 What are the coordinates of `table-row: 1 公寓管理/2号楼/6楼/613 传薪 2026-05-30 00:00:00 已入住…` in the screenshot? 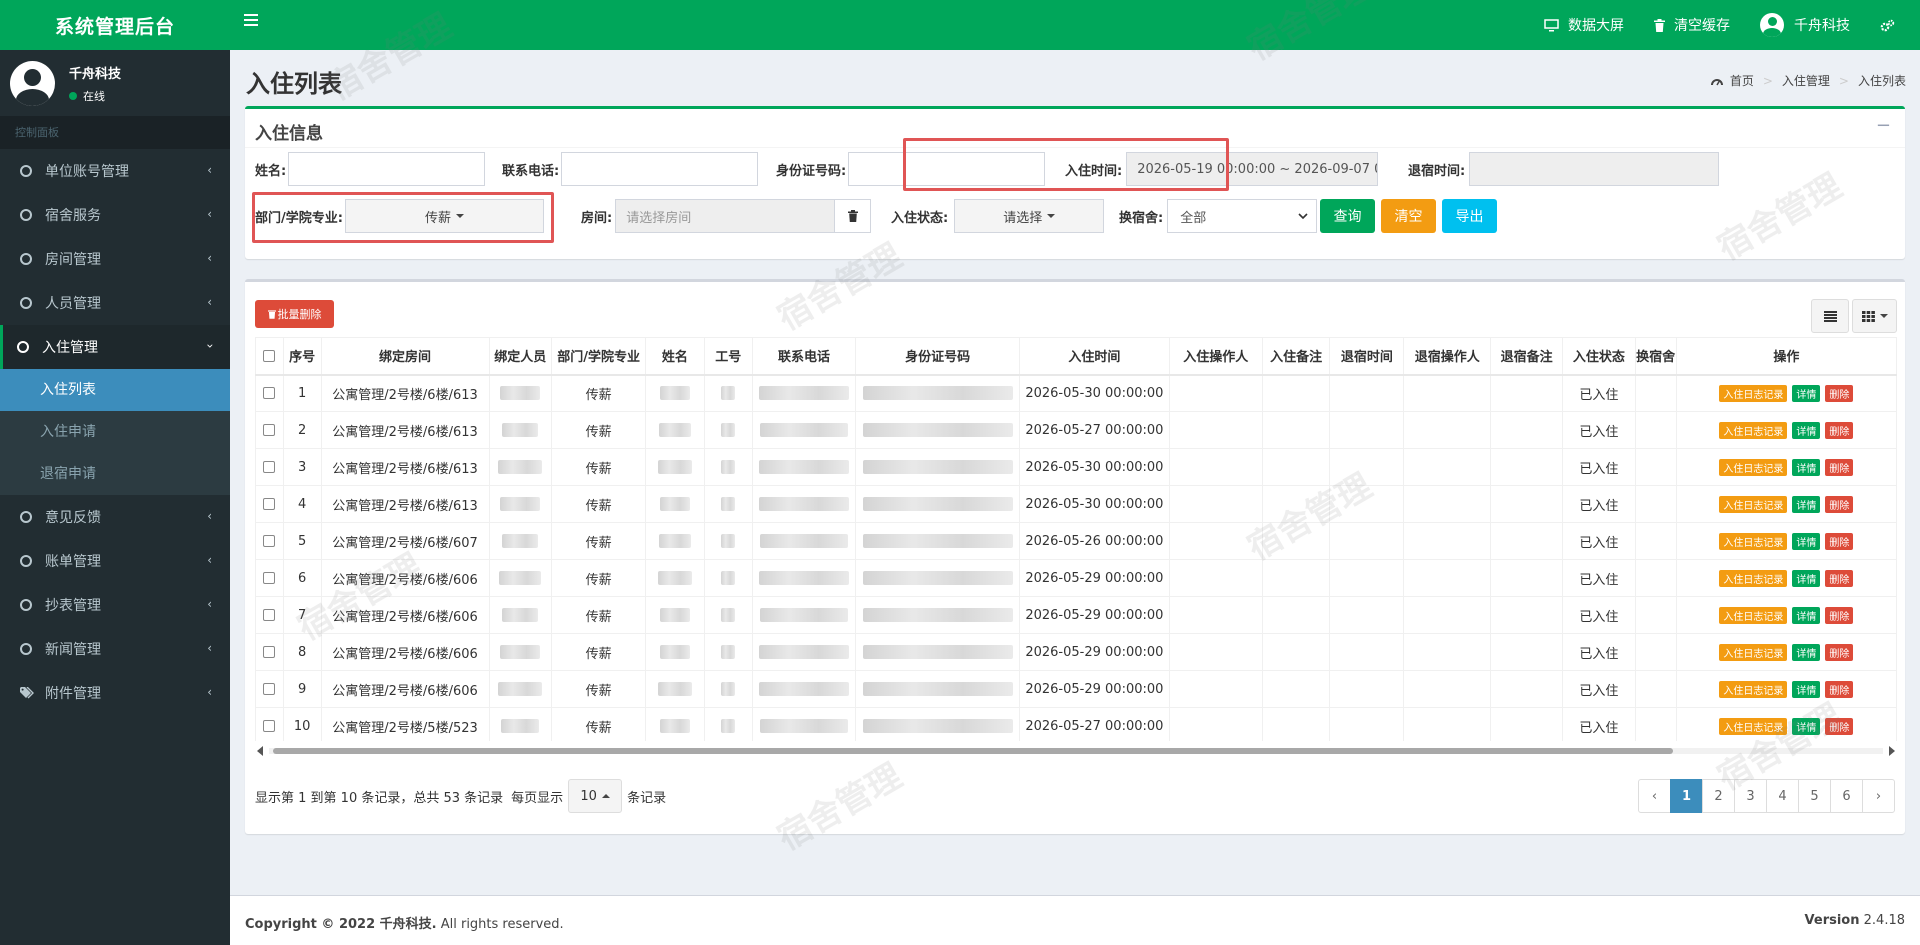 It's located at (1076, 393).